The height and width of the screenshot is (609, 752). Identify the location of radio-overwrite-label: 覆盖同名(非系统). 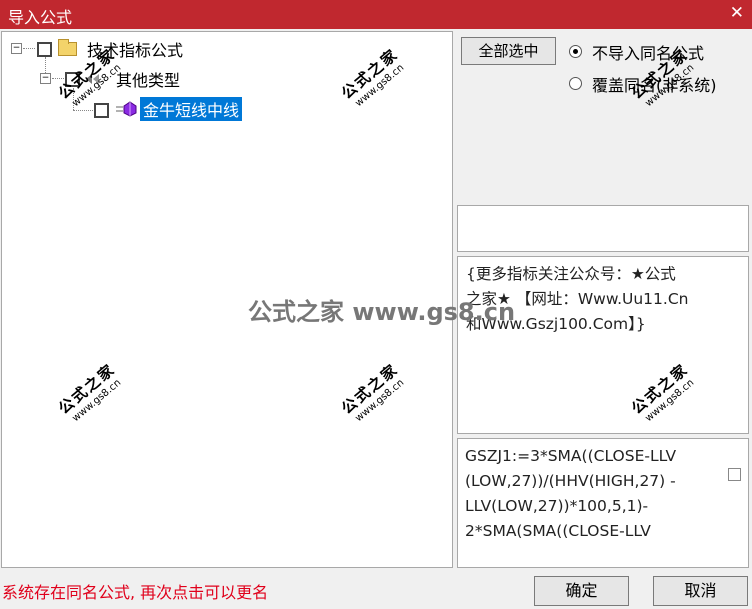
(654, 84).